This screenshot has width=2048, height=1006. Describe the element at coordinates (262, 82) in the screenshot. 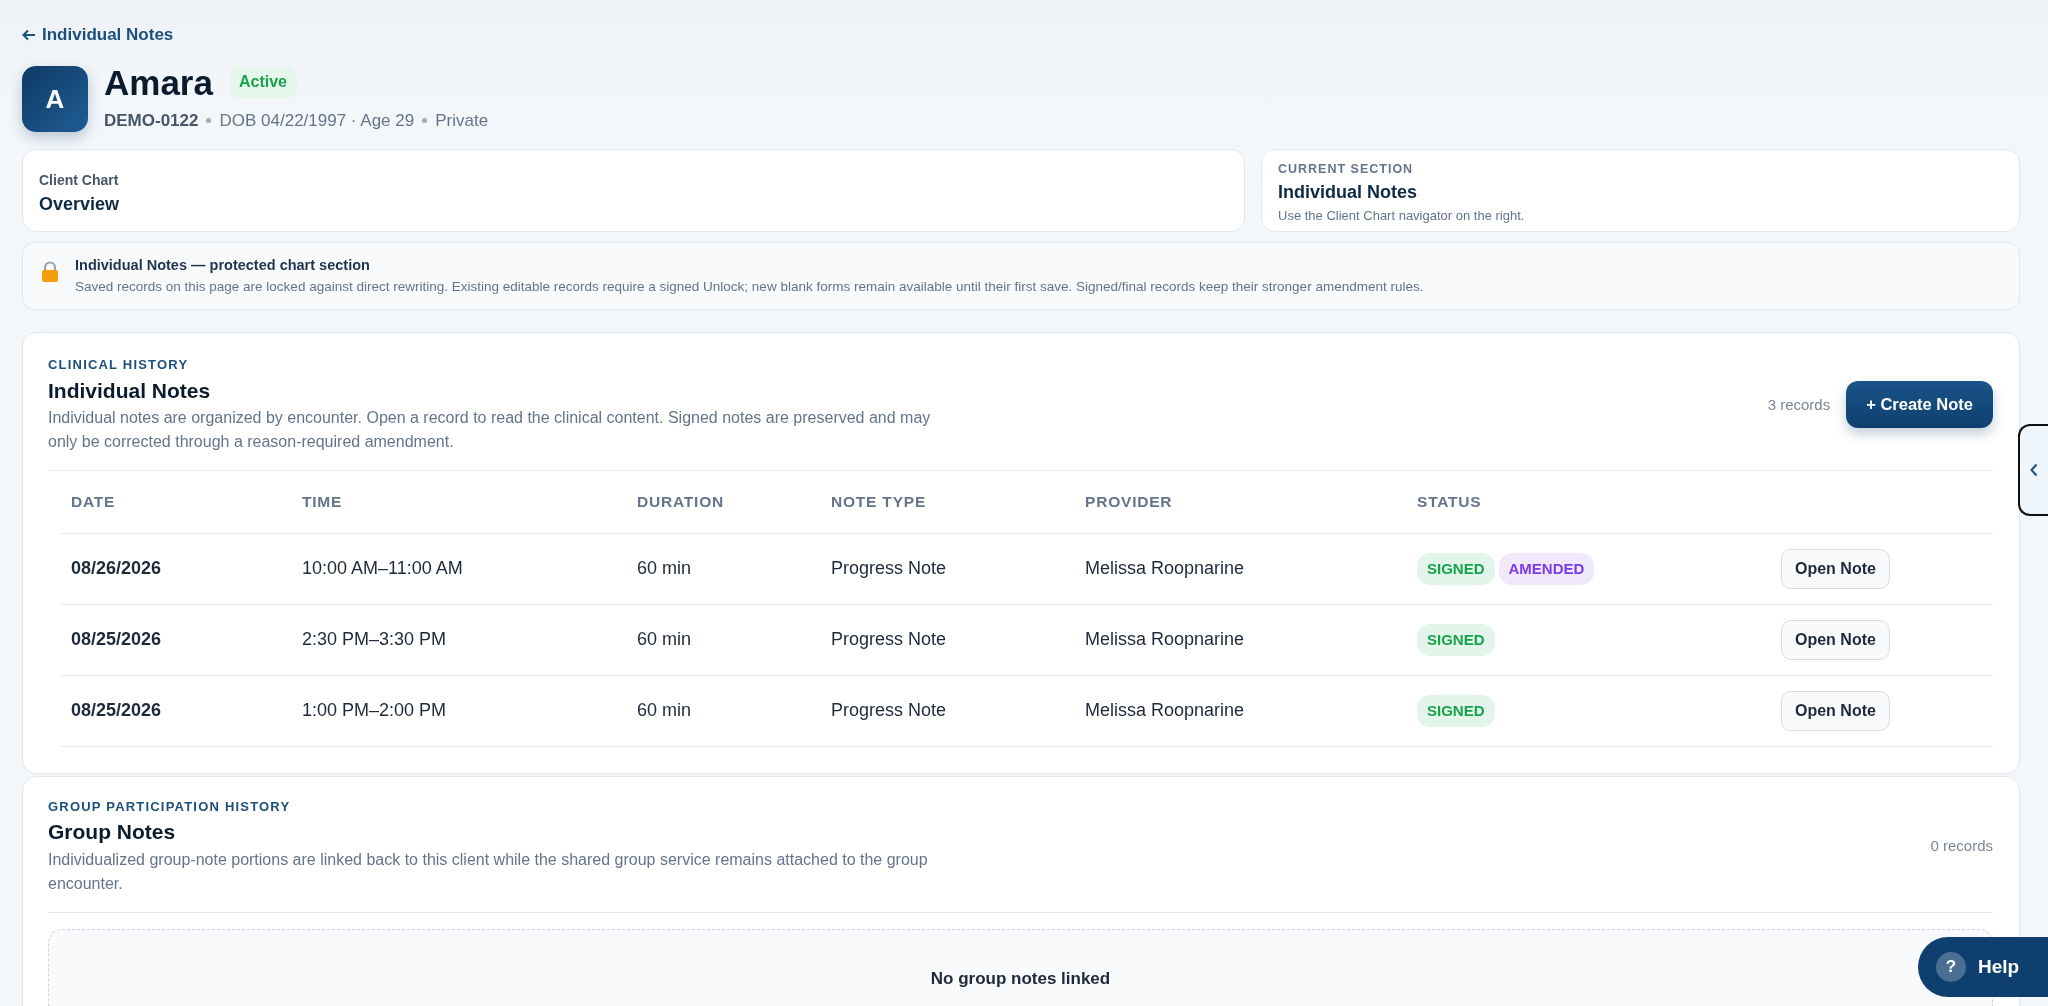

I see `status-badge: Active` at that location.